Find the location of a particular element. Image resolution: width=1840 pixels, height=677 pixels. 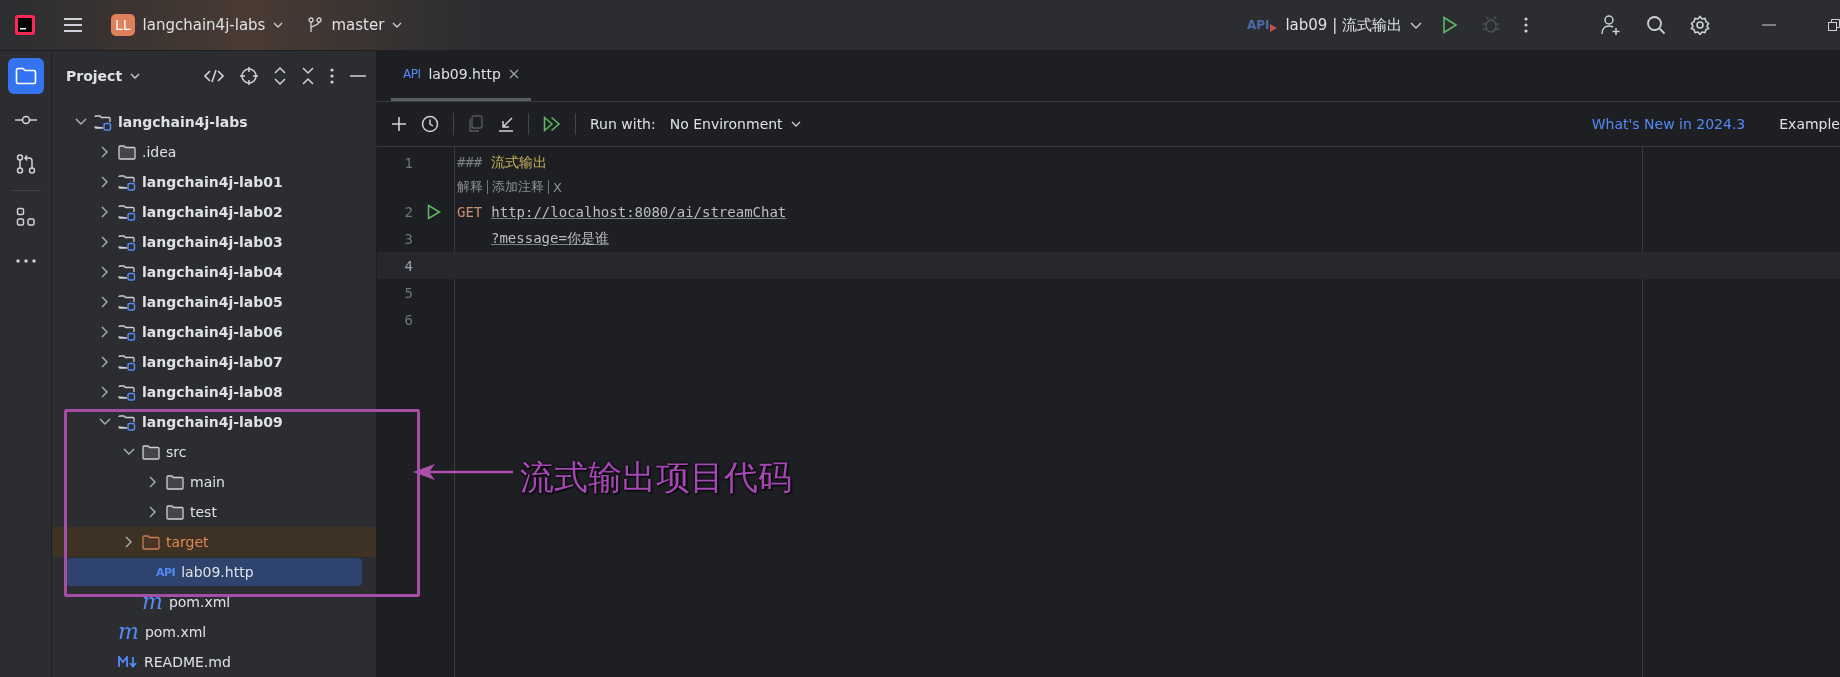

tree-item: langchain4j-lab08 is located at coordinates (207, 392).